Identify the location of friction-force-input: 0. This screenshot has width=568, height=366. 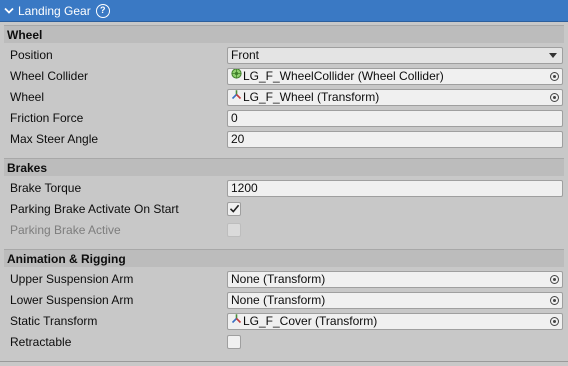
(395, 118).